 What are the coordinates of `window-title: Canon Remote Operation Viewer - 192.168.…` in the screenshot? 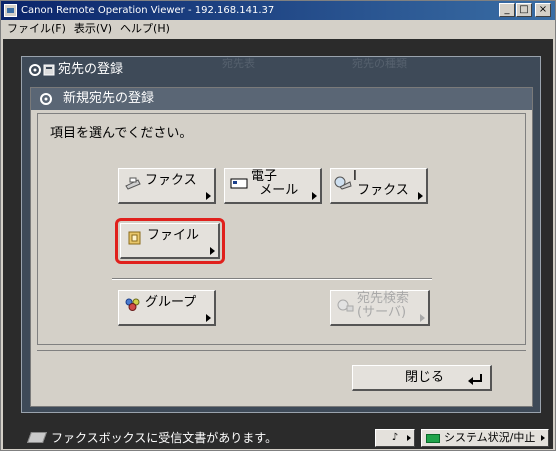 It's located at (148, 10).